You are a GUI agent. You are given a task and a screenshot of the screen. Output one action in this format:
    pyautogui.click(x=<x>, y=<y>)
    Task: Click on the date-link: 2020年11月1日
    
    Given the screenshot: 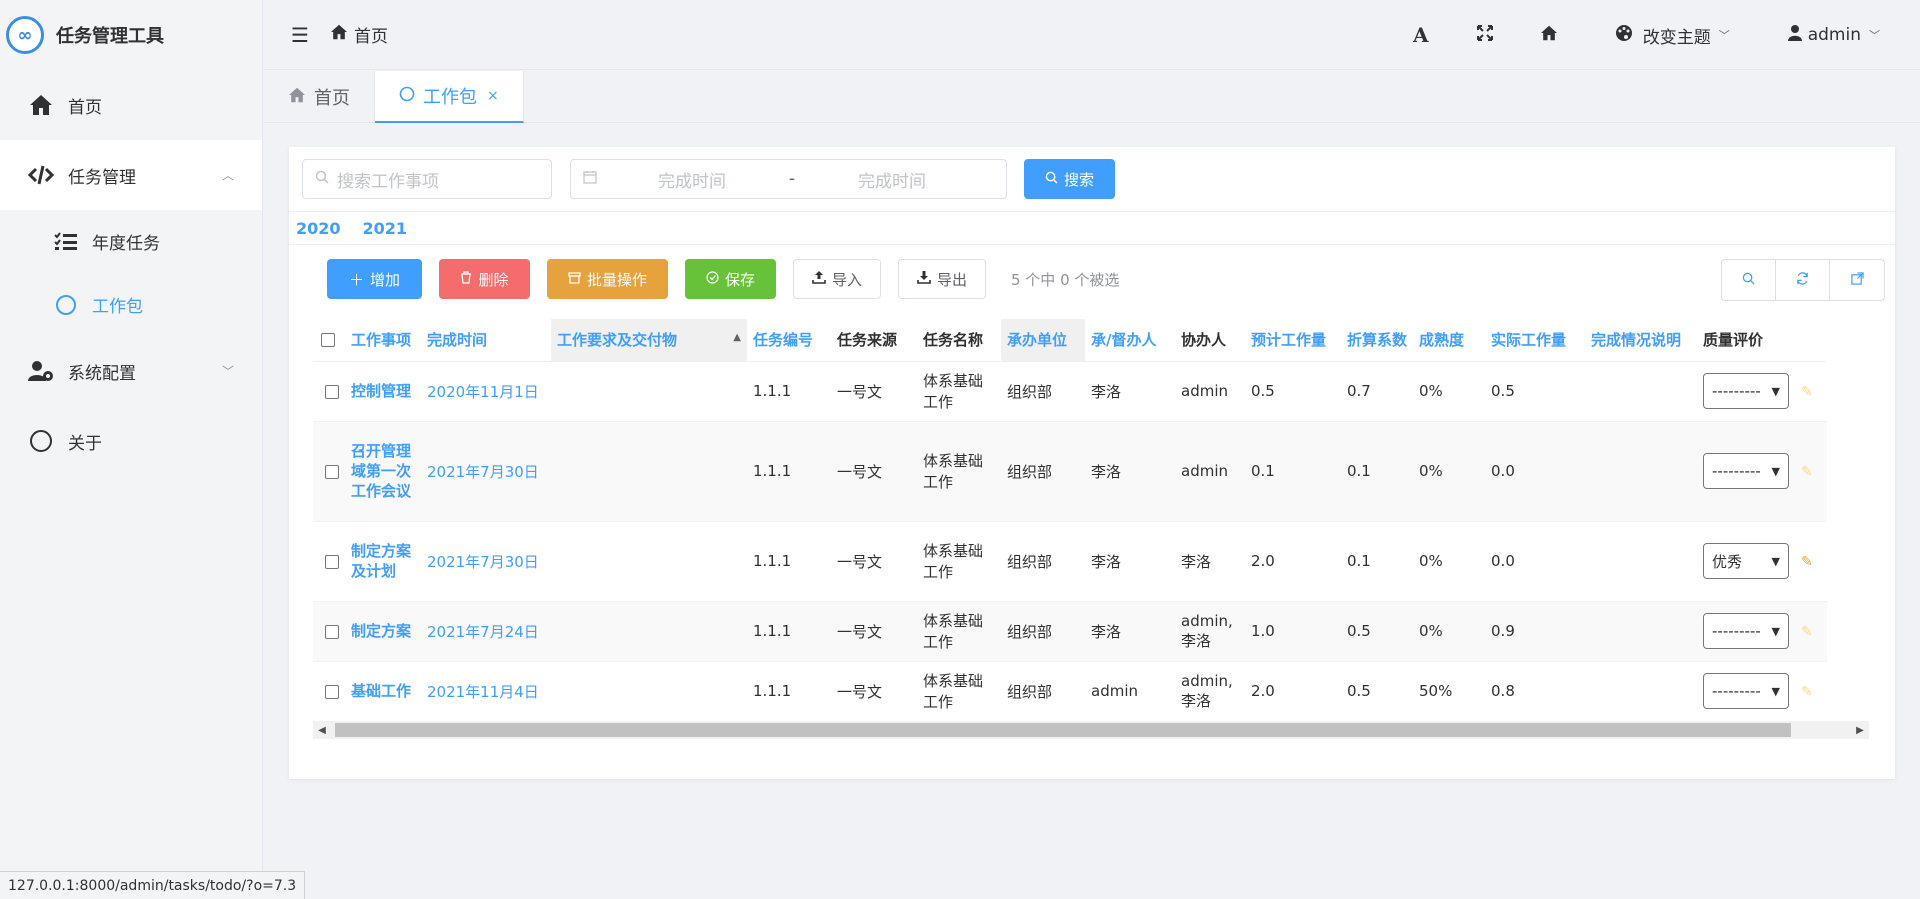 What is the action you would take?
    pyautogui.click(x=486, y=391)
    